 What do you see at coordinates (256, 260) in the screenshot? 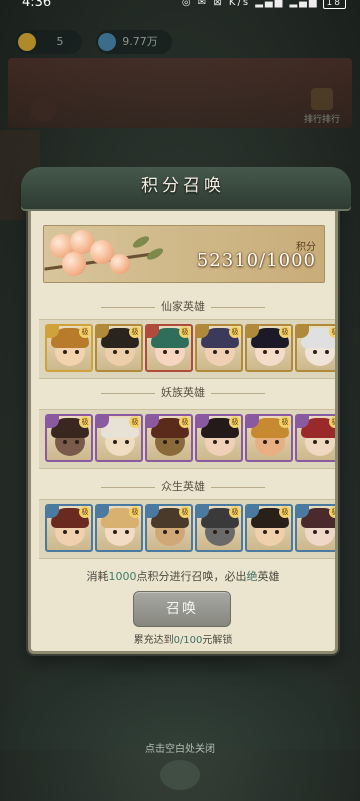
I see `score-value: 52310/1000` at bounding box center [256, 260].